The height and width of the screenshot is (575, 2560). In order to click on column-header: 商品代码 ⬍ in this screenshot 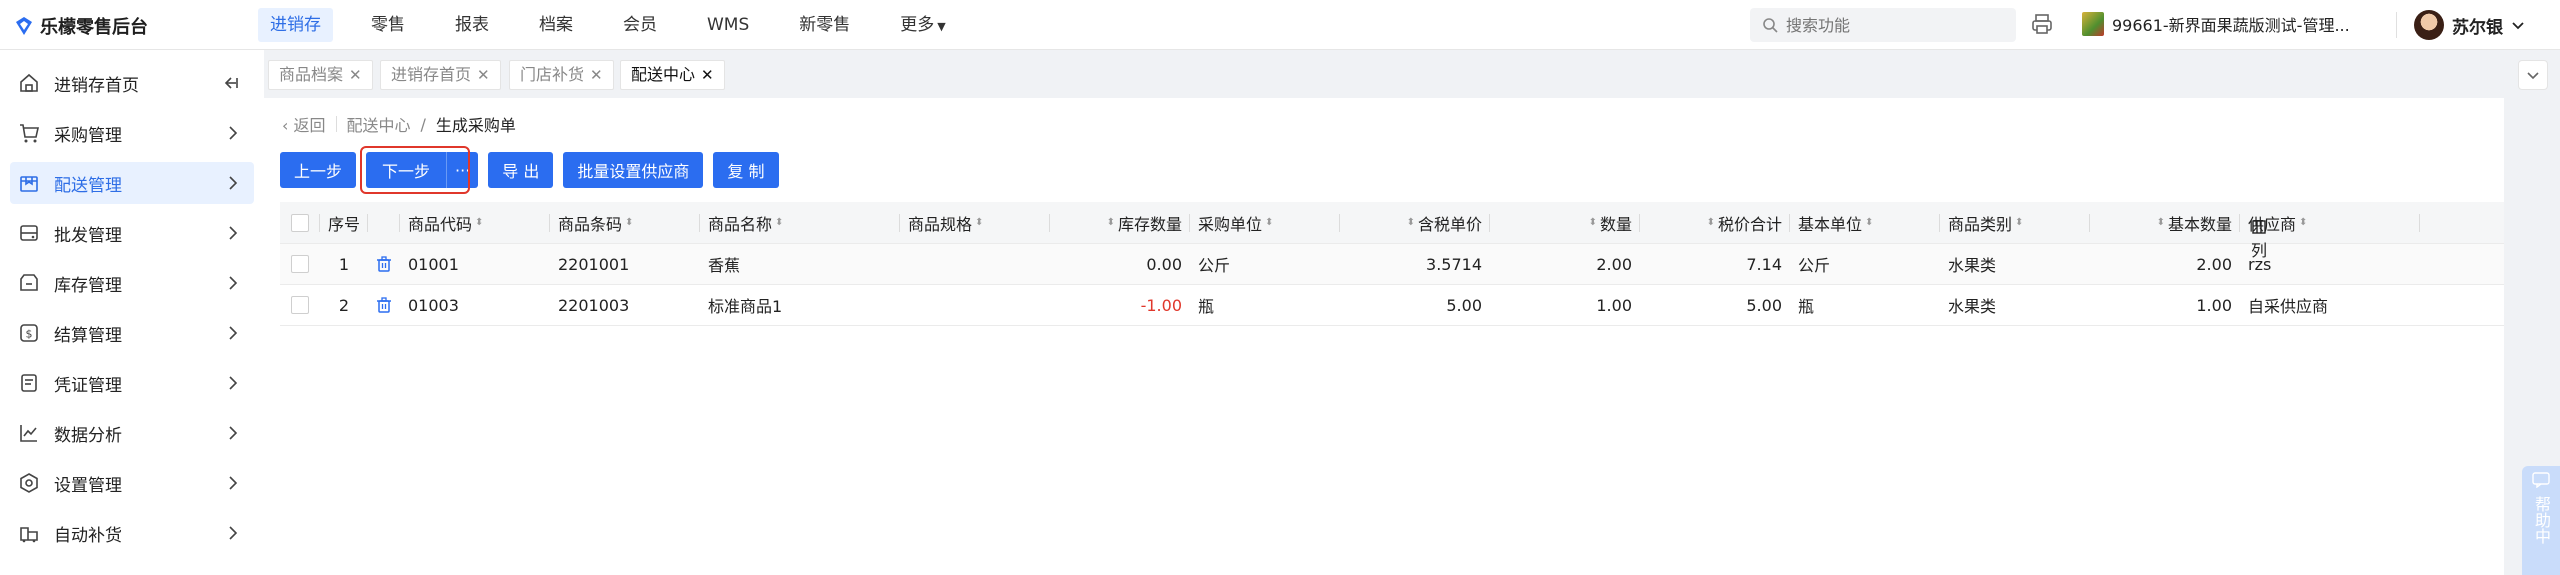, I will do `click(475, 222)`.